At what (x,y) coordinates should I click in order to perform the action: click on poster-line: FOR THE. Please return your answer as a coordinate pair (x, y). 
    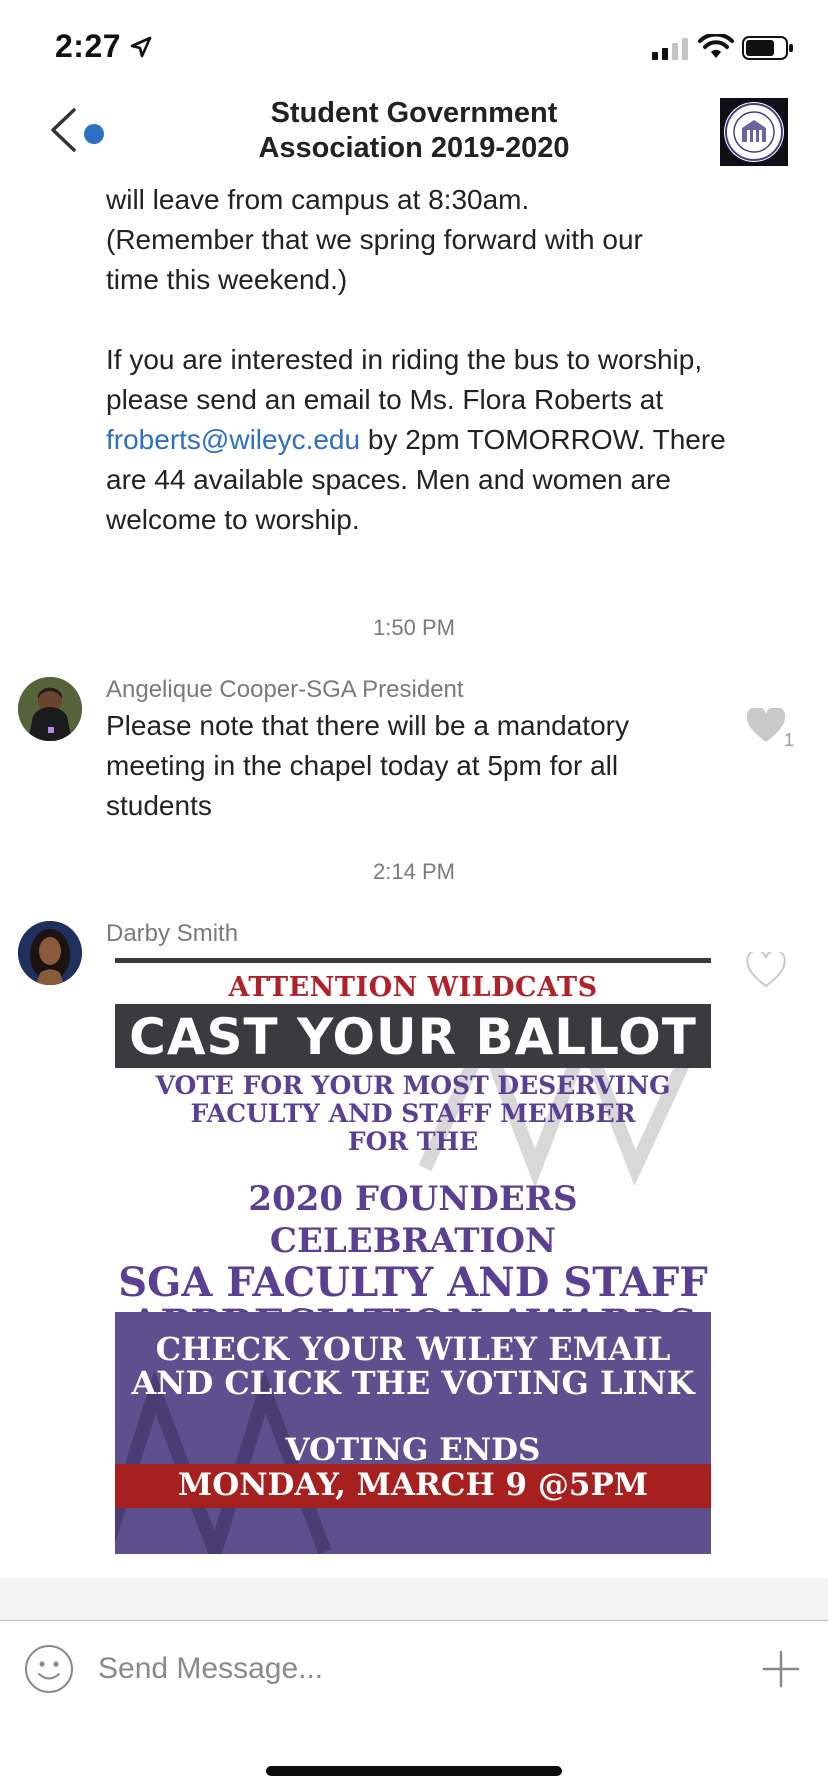
    Looking at the image, I should click on (413, 1141).